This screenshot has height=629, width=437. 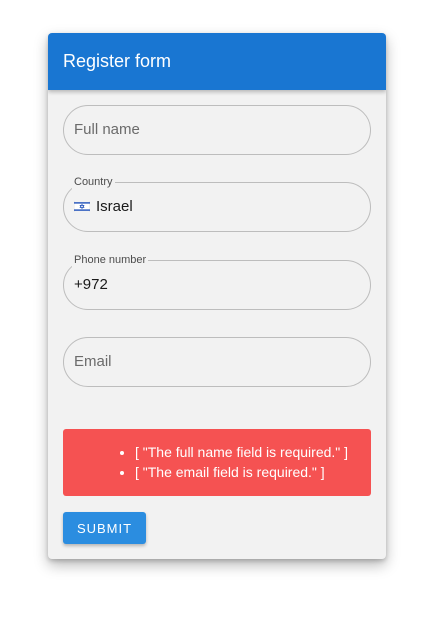 I want to click on israel-flag-icon, so click(x=82, y=206).